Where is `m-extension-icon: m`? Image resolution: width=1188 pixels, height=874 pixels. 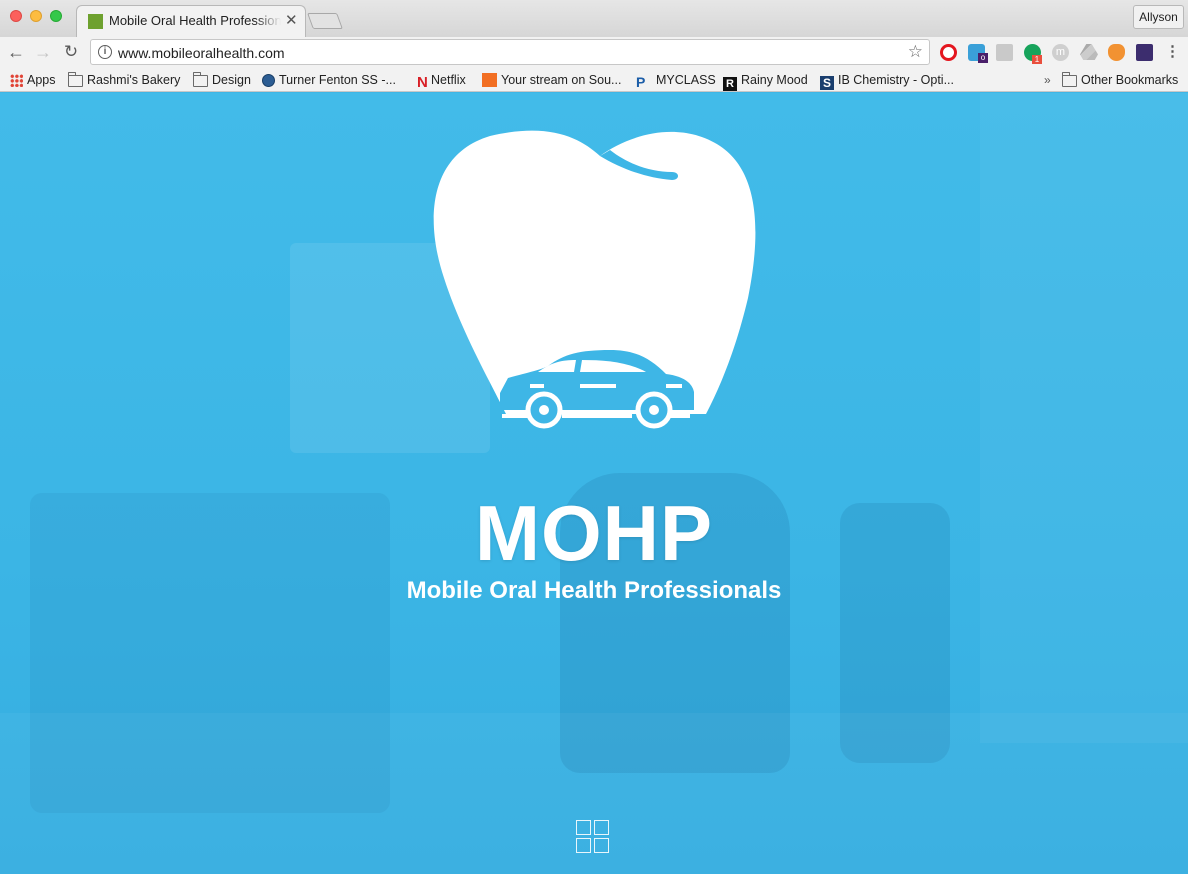
m-extension-icon: m is located at coordinates (1060, 52).